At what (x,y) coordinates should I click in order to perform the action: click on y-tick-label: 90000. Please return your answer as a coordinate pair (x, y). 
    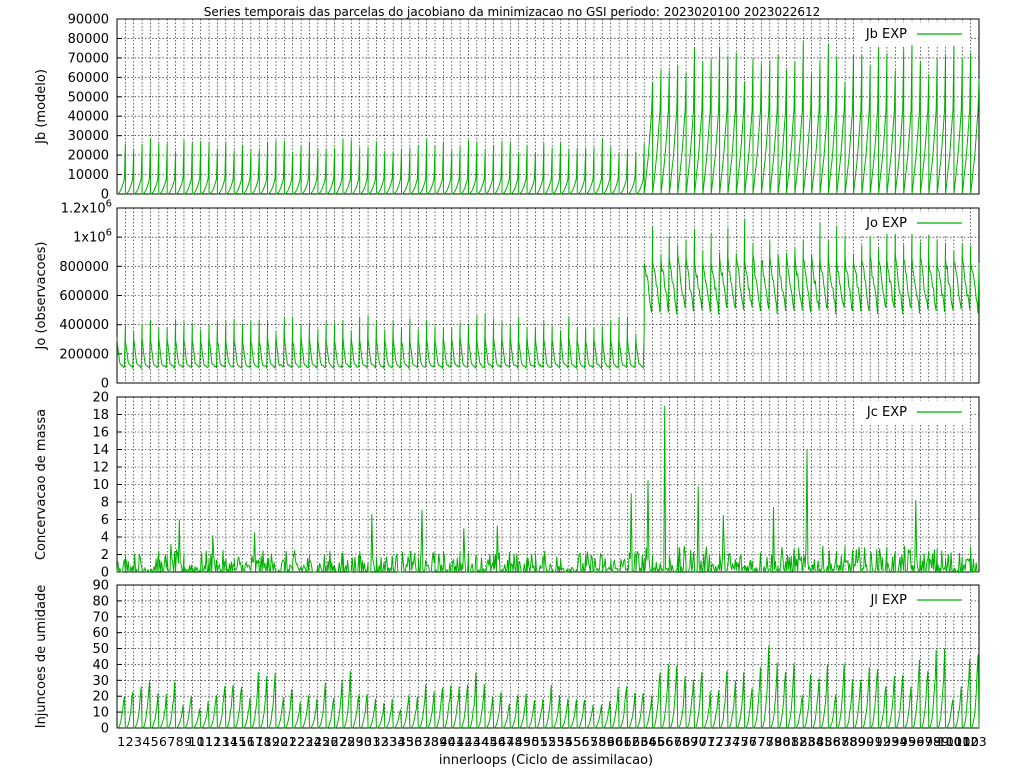
    Looking at the image, I should click on (88, 20).